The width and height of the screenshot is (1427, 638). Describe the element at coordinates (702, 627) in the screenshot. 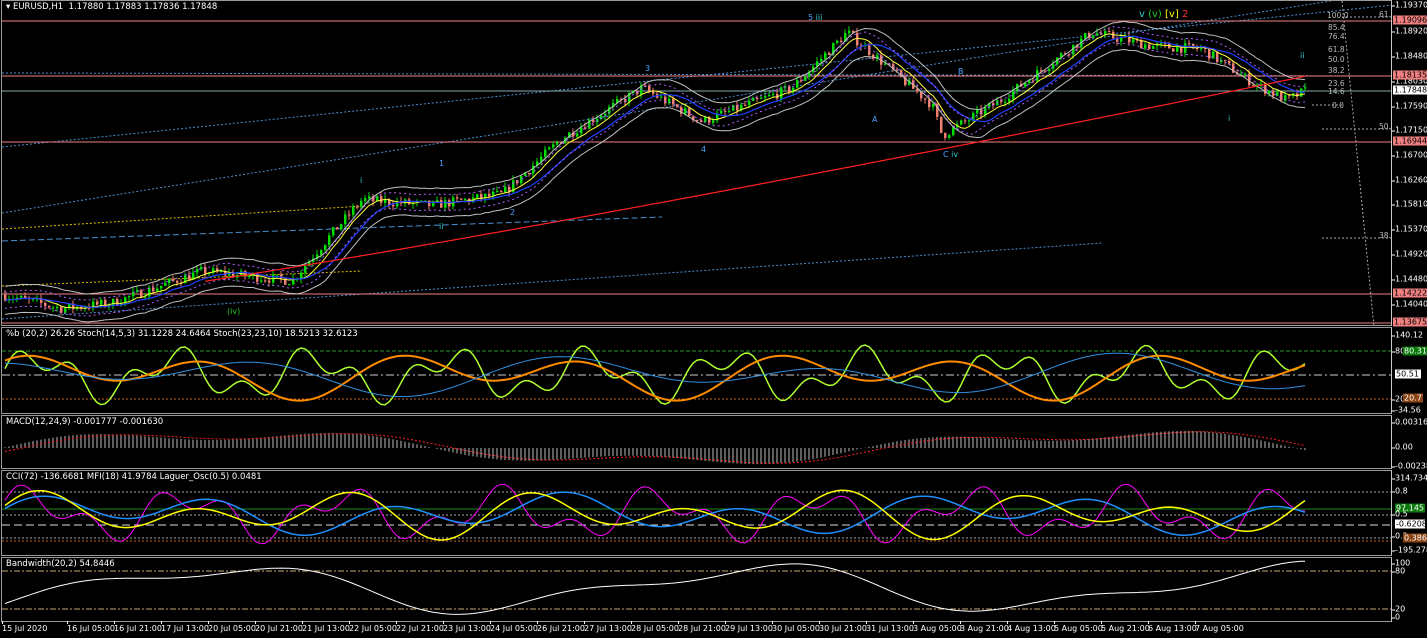

I see `time-label: 28 Jul 21:00` at that location.